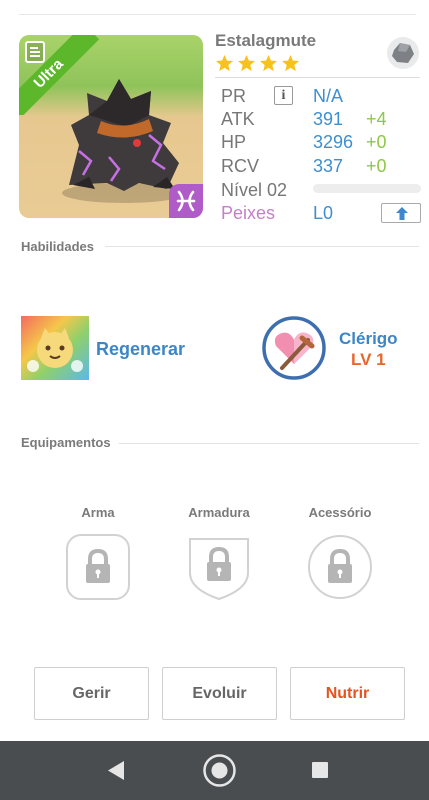  Describe the element at coordinates (111, 126) in the screenshot. I see `monster-portrait: Ultra` at that location.